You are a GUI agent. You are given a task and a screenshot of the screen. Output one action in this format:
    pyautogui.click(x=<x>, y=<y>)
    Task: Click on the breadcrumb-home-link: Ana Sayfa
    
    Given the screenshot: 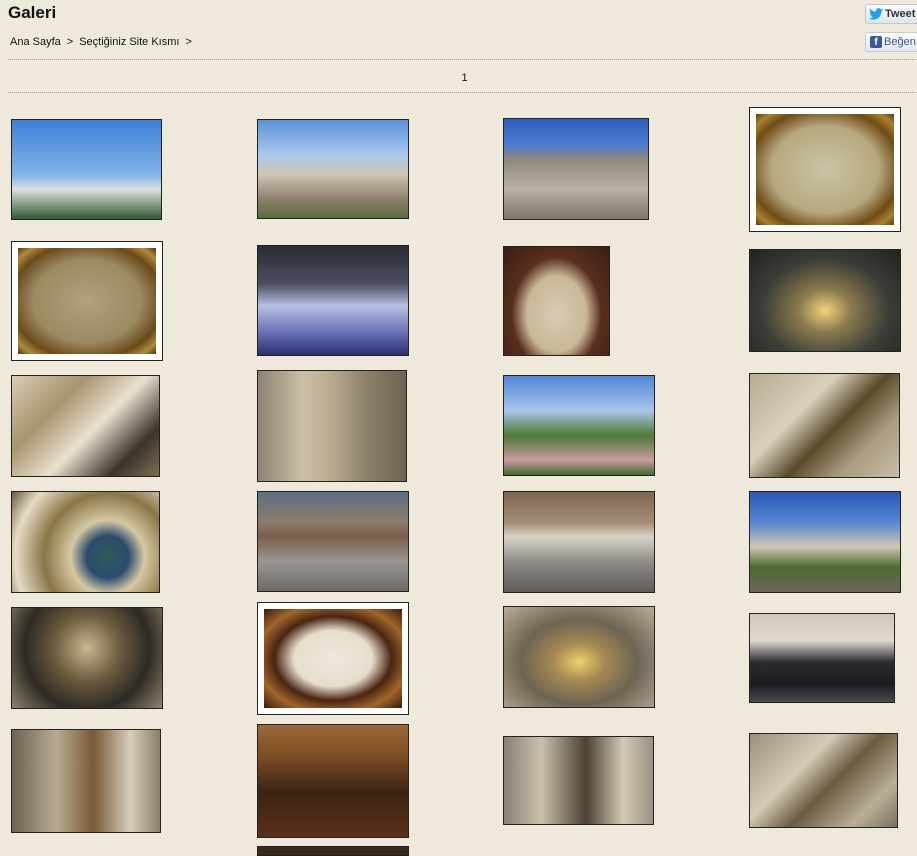 What is the action you would take?
    pyautogui.click(x=35, y=42)
    